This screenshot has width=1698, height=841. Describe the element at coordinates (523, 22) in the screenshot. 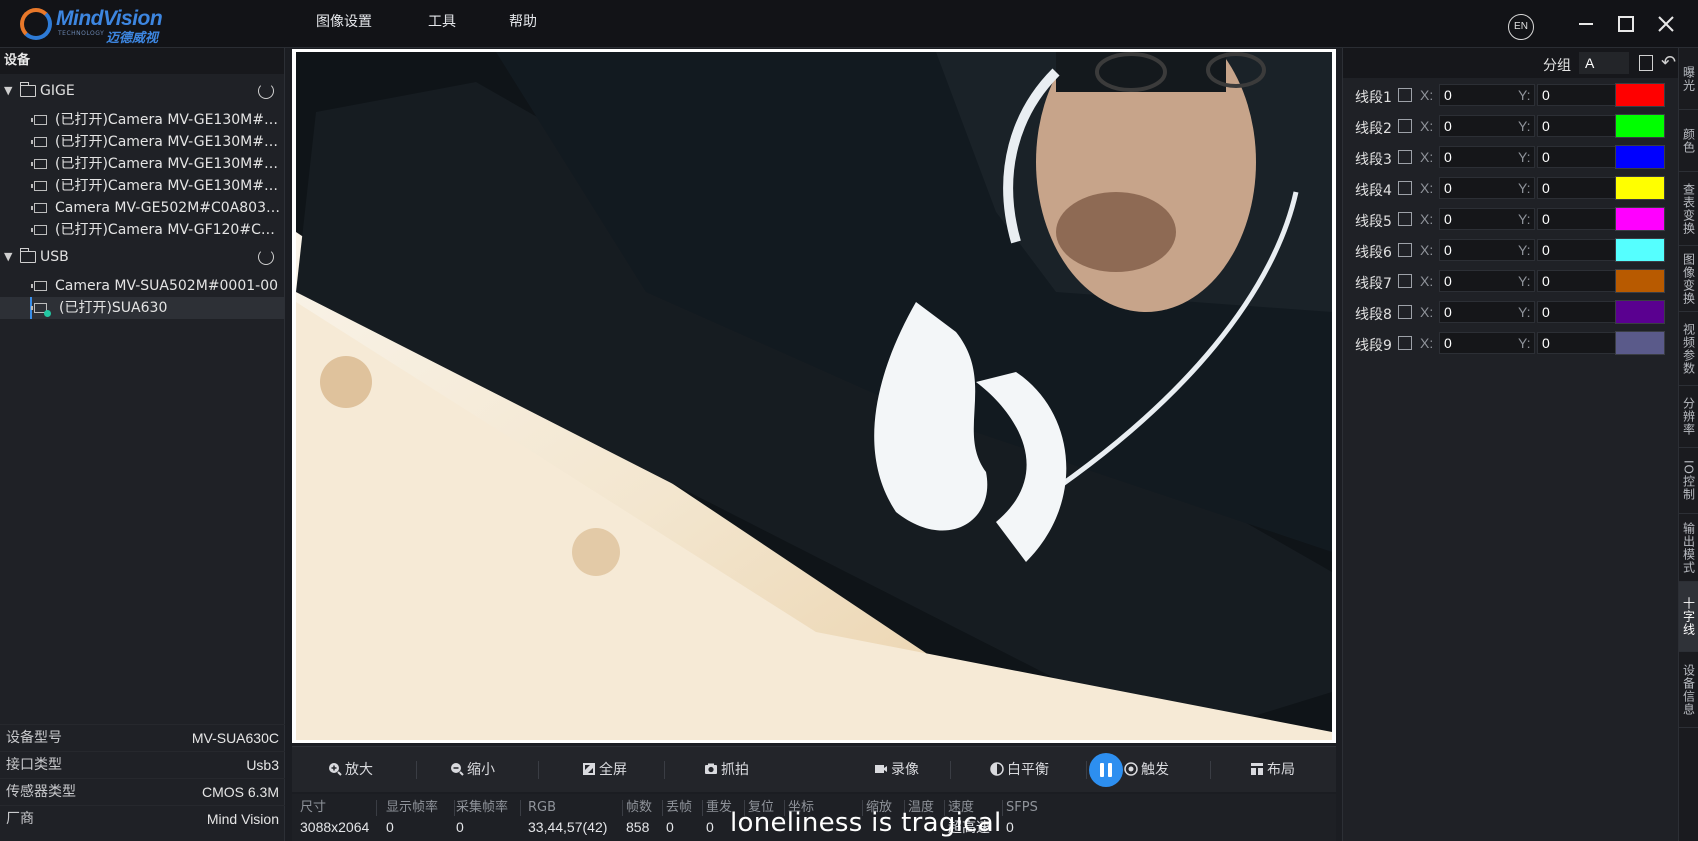

I see `menu-help: 帮助` at that location.